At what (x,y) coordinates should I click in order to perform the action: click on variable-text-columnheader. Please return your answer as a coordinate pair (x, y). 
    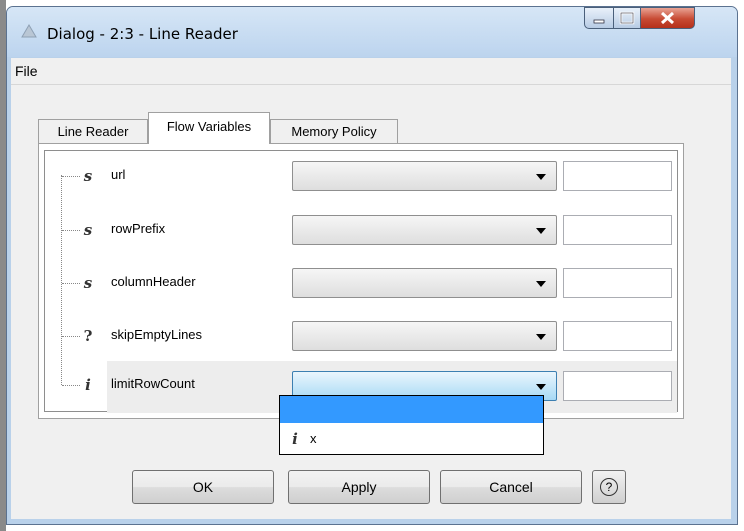
    Looking at the image, I should click on (617, 283).